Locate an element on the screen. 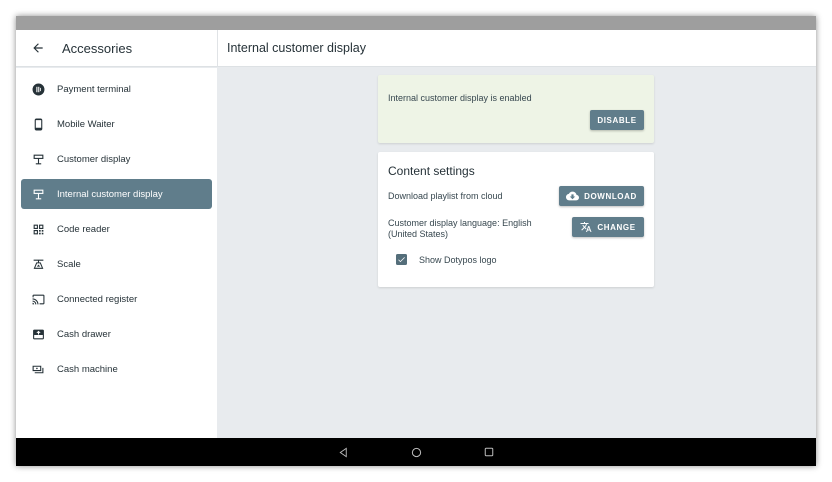 The height and width of the screenshot is (482, 832). page-title: Internal customer display is located at coordinates (296, 48).